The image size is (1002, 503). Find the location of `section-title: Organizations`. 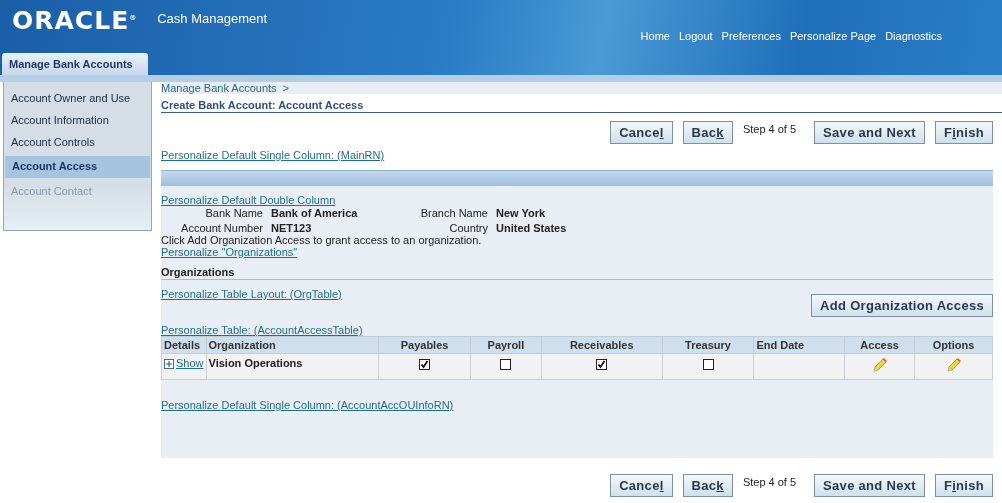

section-title: Organizations is located at coordinates (577, 273).